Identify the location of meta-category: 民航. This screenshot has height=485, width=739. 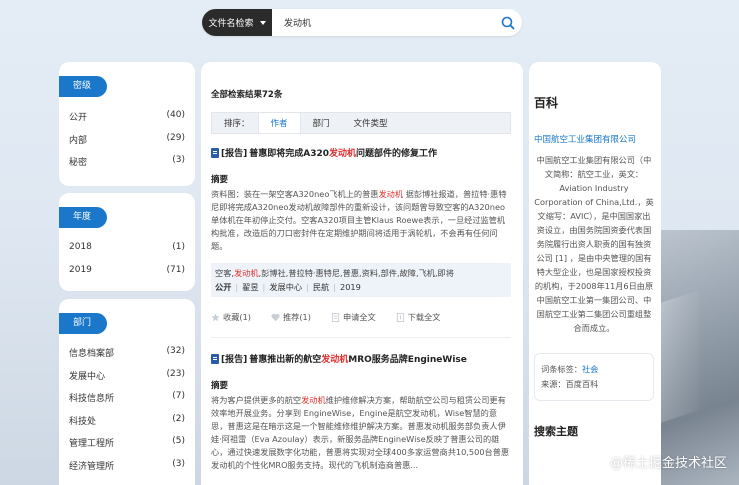
(321, 287).